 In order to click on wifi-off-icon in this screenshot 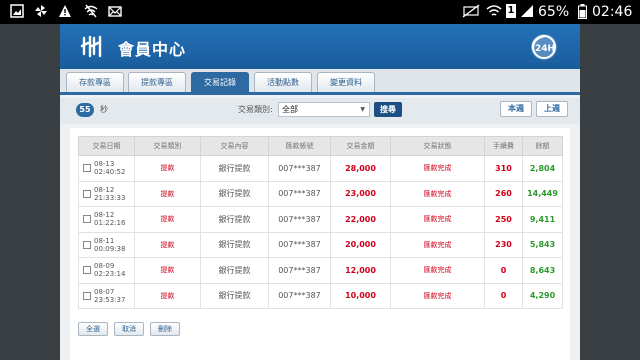, I will do `click(91, 12)`.